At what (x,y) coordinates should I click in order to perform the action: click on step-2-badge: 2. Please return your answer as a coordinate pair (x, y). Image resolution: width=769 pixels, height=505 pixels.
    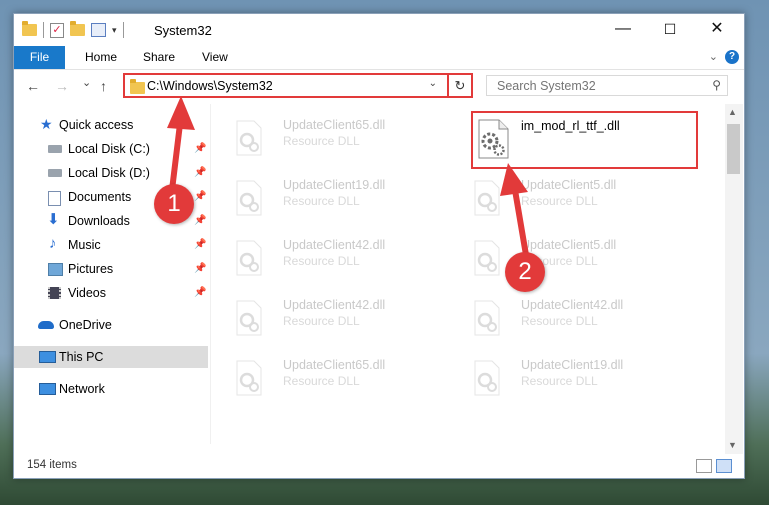
    Looking at the image, I should click on (525, 272).